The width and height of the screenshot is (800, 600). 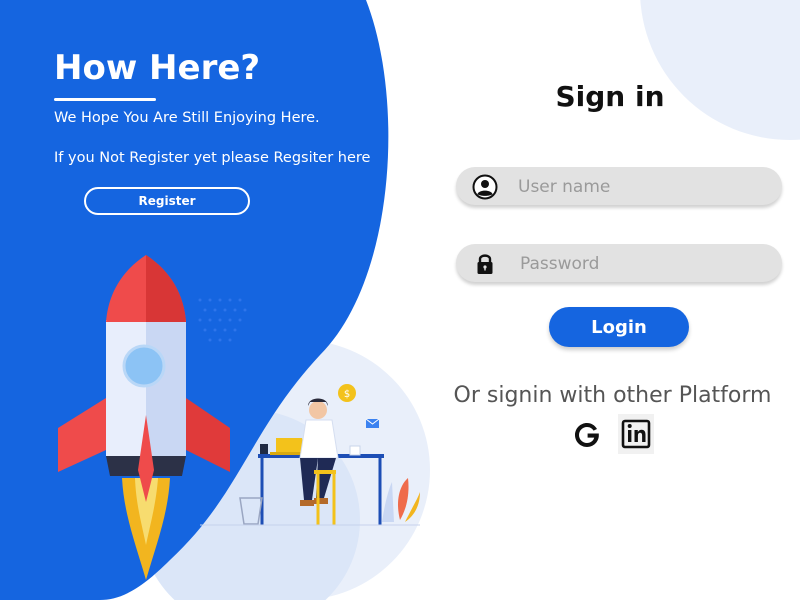 What do you see at coordinates (720, 70) in the screenshot?
I see `decorative-circle` at bounding box center [720, 70].